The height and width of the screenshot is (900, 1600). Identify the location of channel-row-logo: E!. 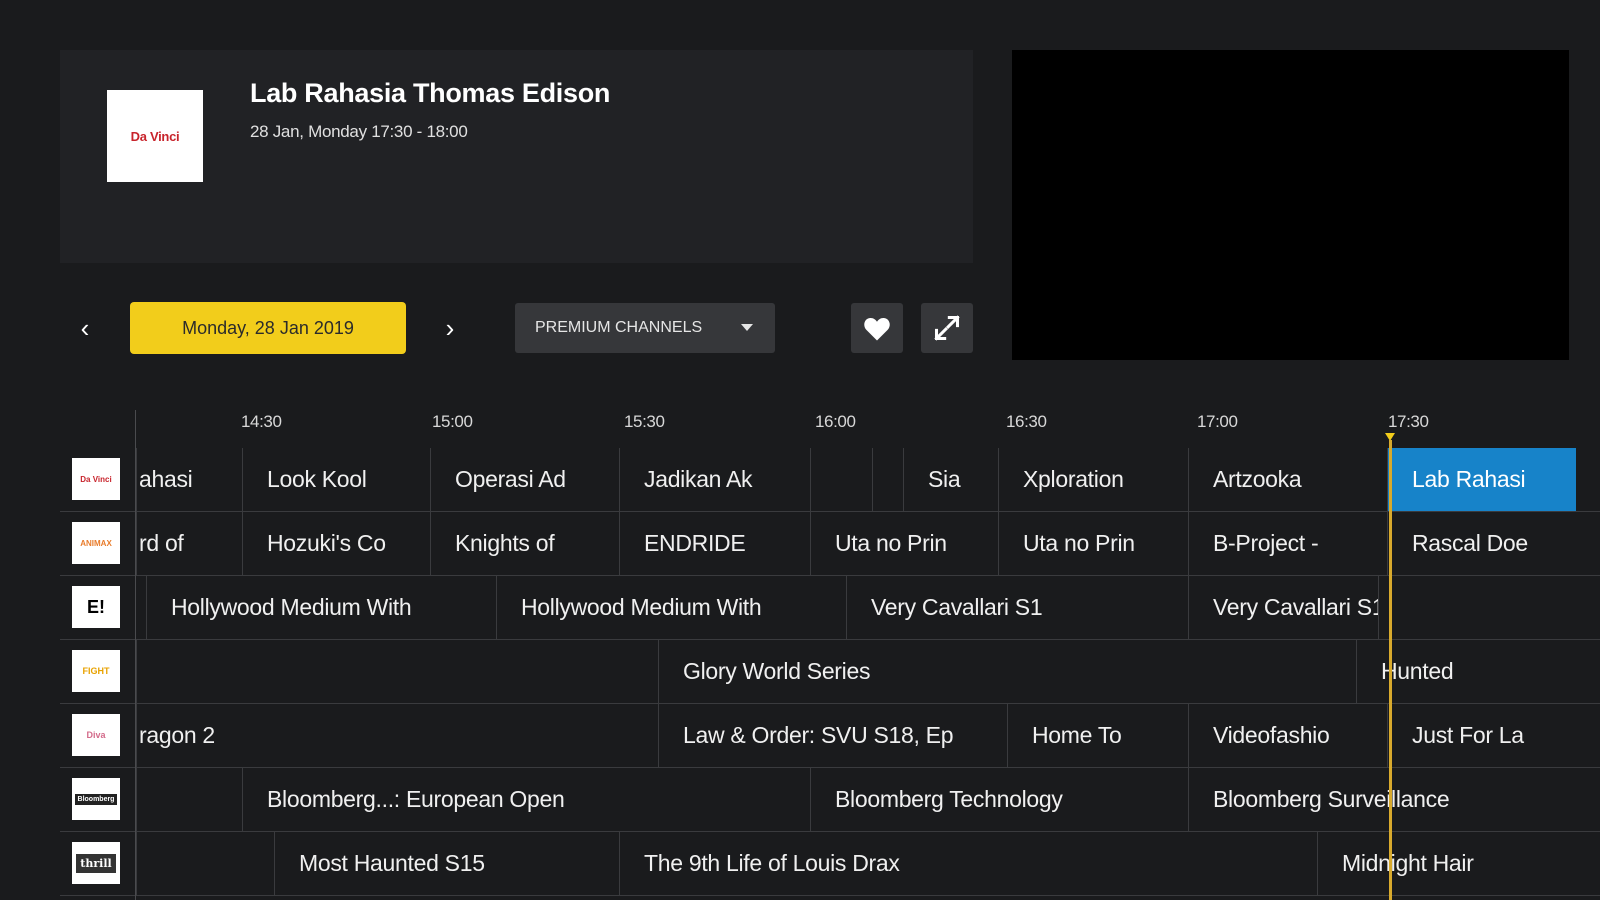
(96, 607).